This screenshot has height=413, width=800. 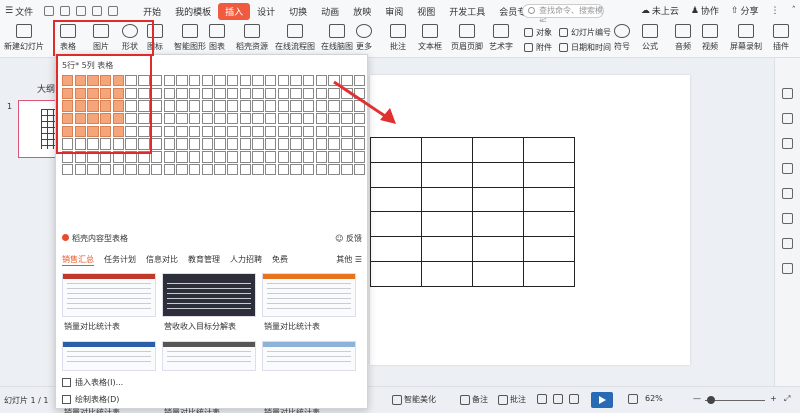 I want to click on tab-8: 视图, so click(x=426, y=11).